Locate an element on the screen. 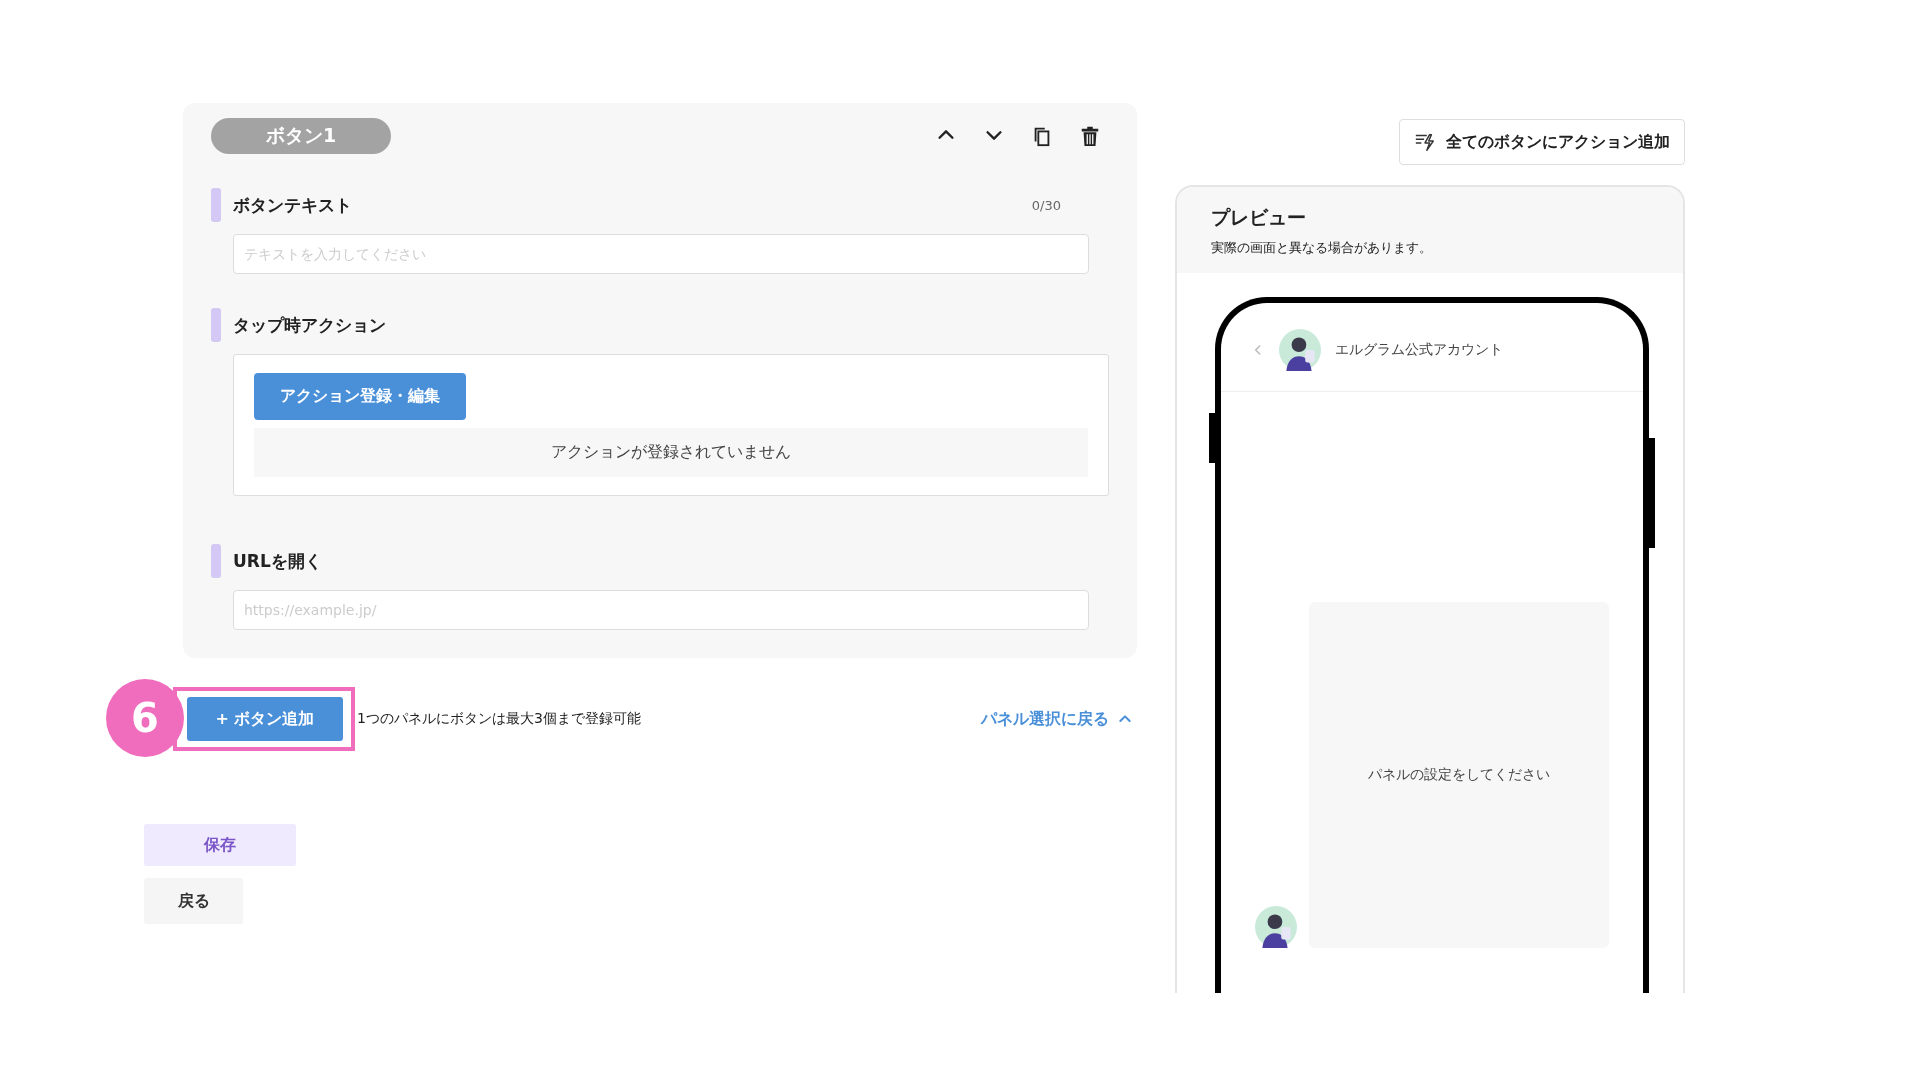  preview-note: 実際の画面と異なる場合があります。 is located at coordinates (1322, 248).